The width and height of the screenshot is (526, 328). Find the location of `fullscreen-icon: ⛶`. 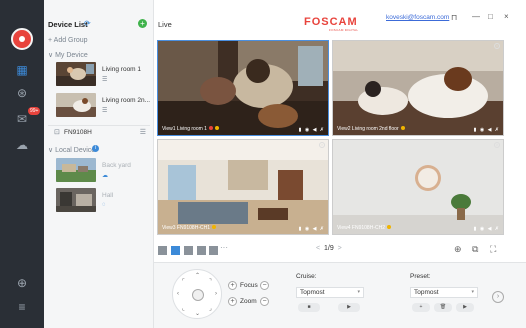

fullscreen-icon: ⛶ is located at coordinates (493, 249).